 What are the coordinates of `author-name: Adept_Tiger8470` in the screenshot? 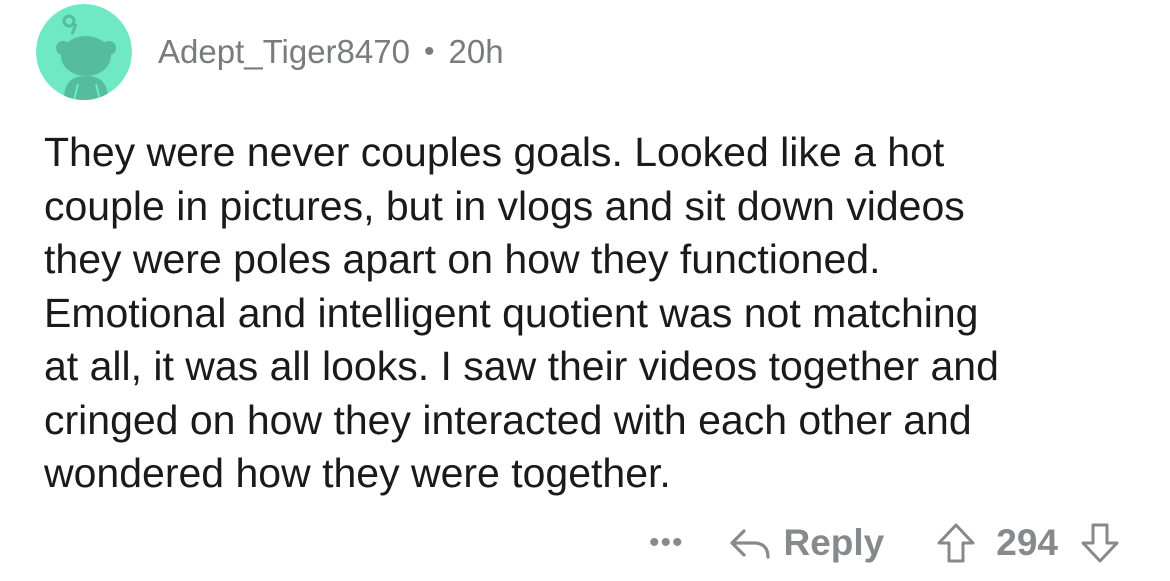 It's located at (284, 52).